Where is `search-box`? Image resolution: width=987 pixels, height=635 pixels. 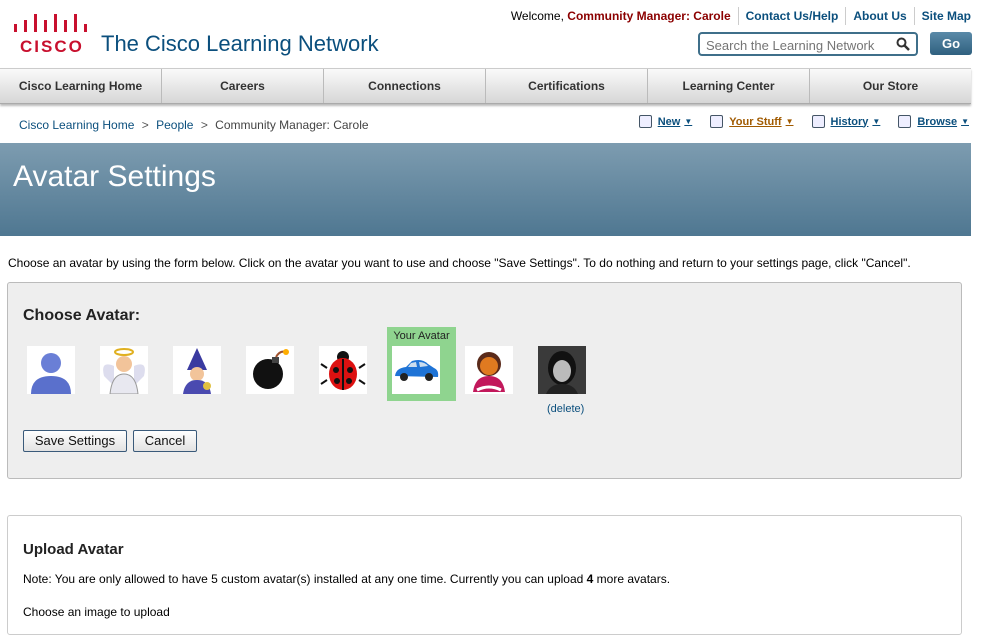 search-box is located at coordinates (808, 44).